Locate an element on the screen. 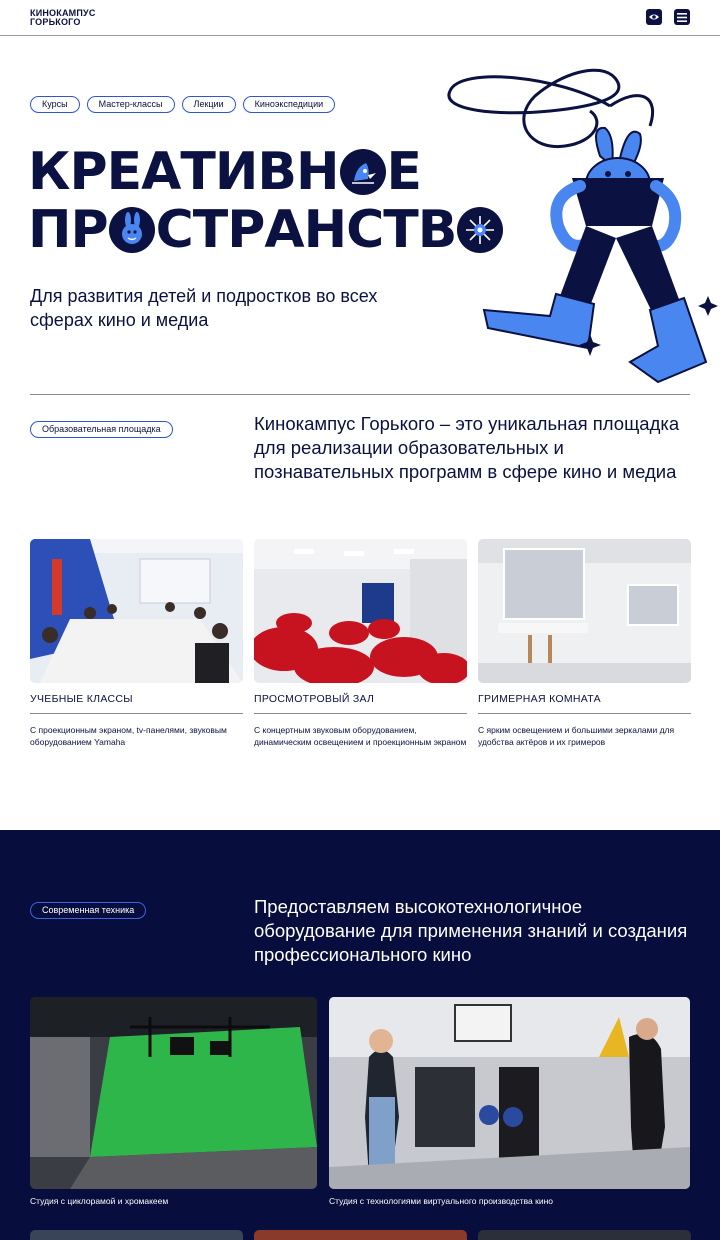 The image size is (720, 1240). site-logo: КИНОКАМПУС ГОРЬКОГО is located at coordinates (63, 18).